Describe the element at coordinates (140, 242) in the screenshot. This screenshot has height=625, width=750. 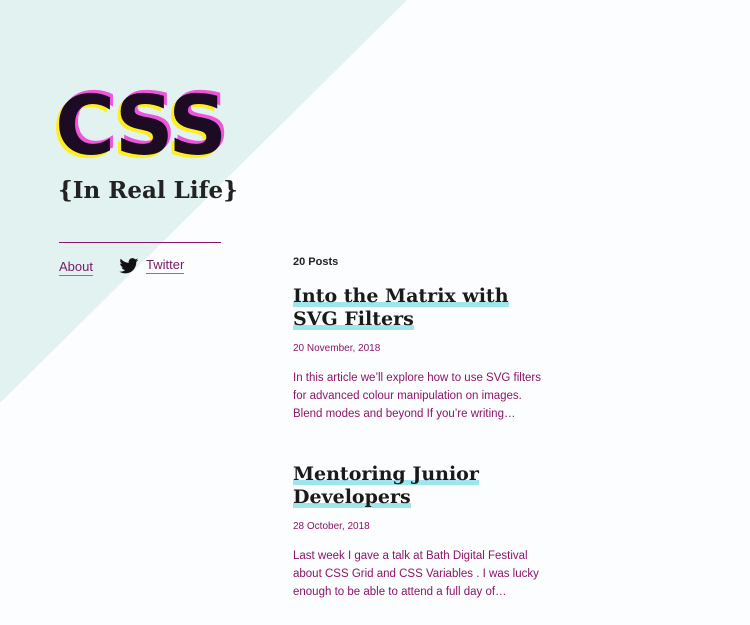
I see `nav-divider` at that location.